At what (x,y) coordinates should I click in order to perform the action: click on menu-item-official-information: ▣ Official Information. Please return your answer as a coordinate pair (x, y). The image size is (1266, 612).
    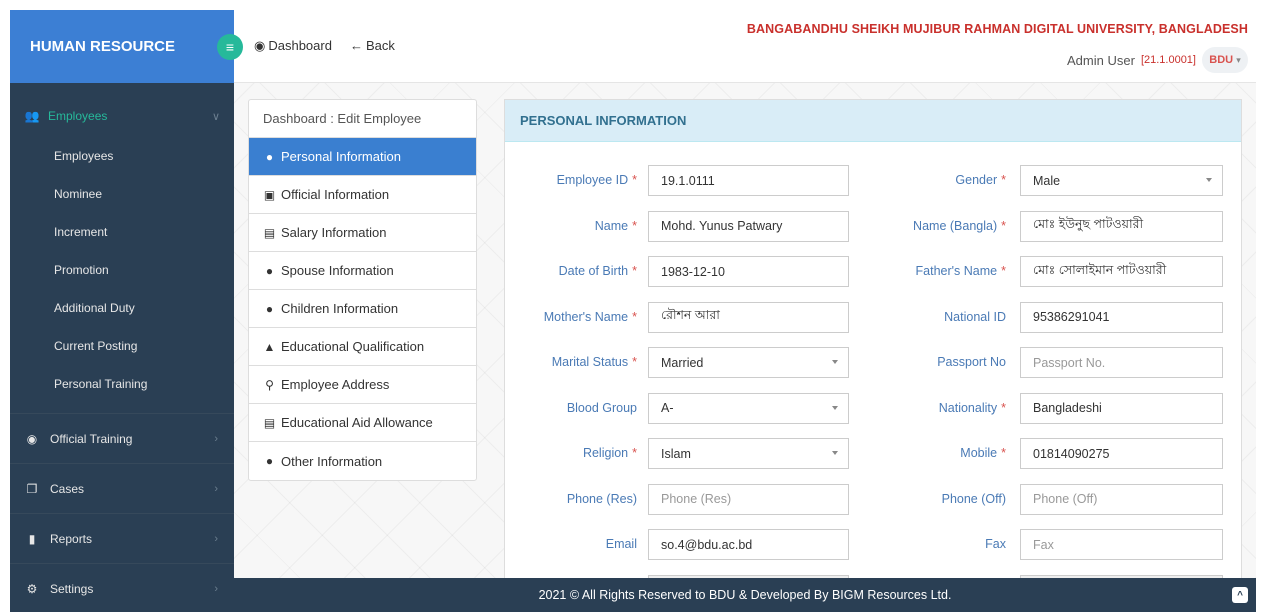
    Looking at the image, I should click on (362, 195).